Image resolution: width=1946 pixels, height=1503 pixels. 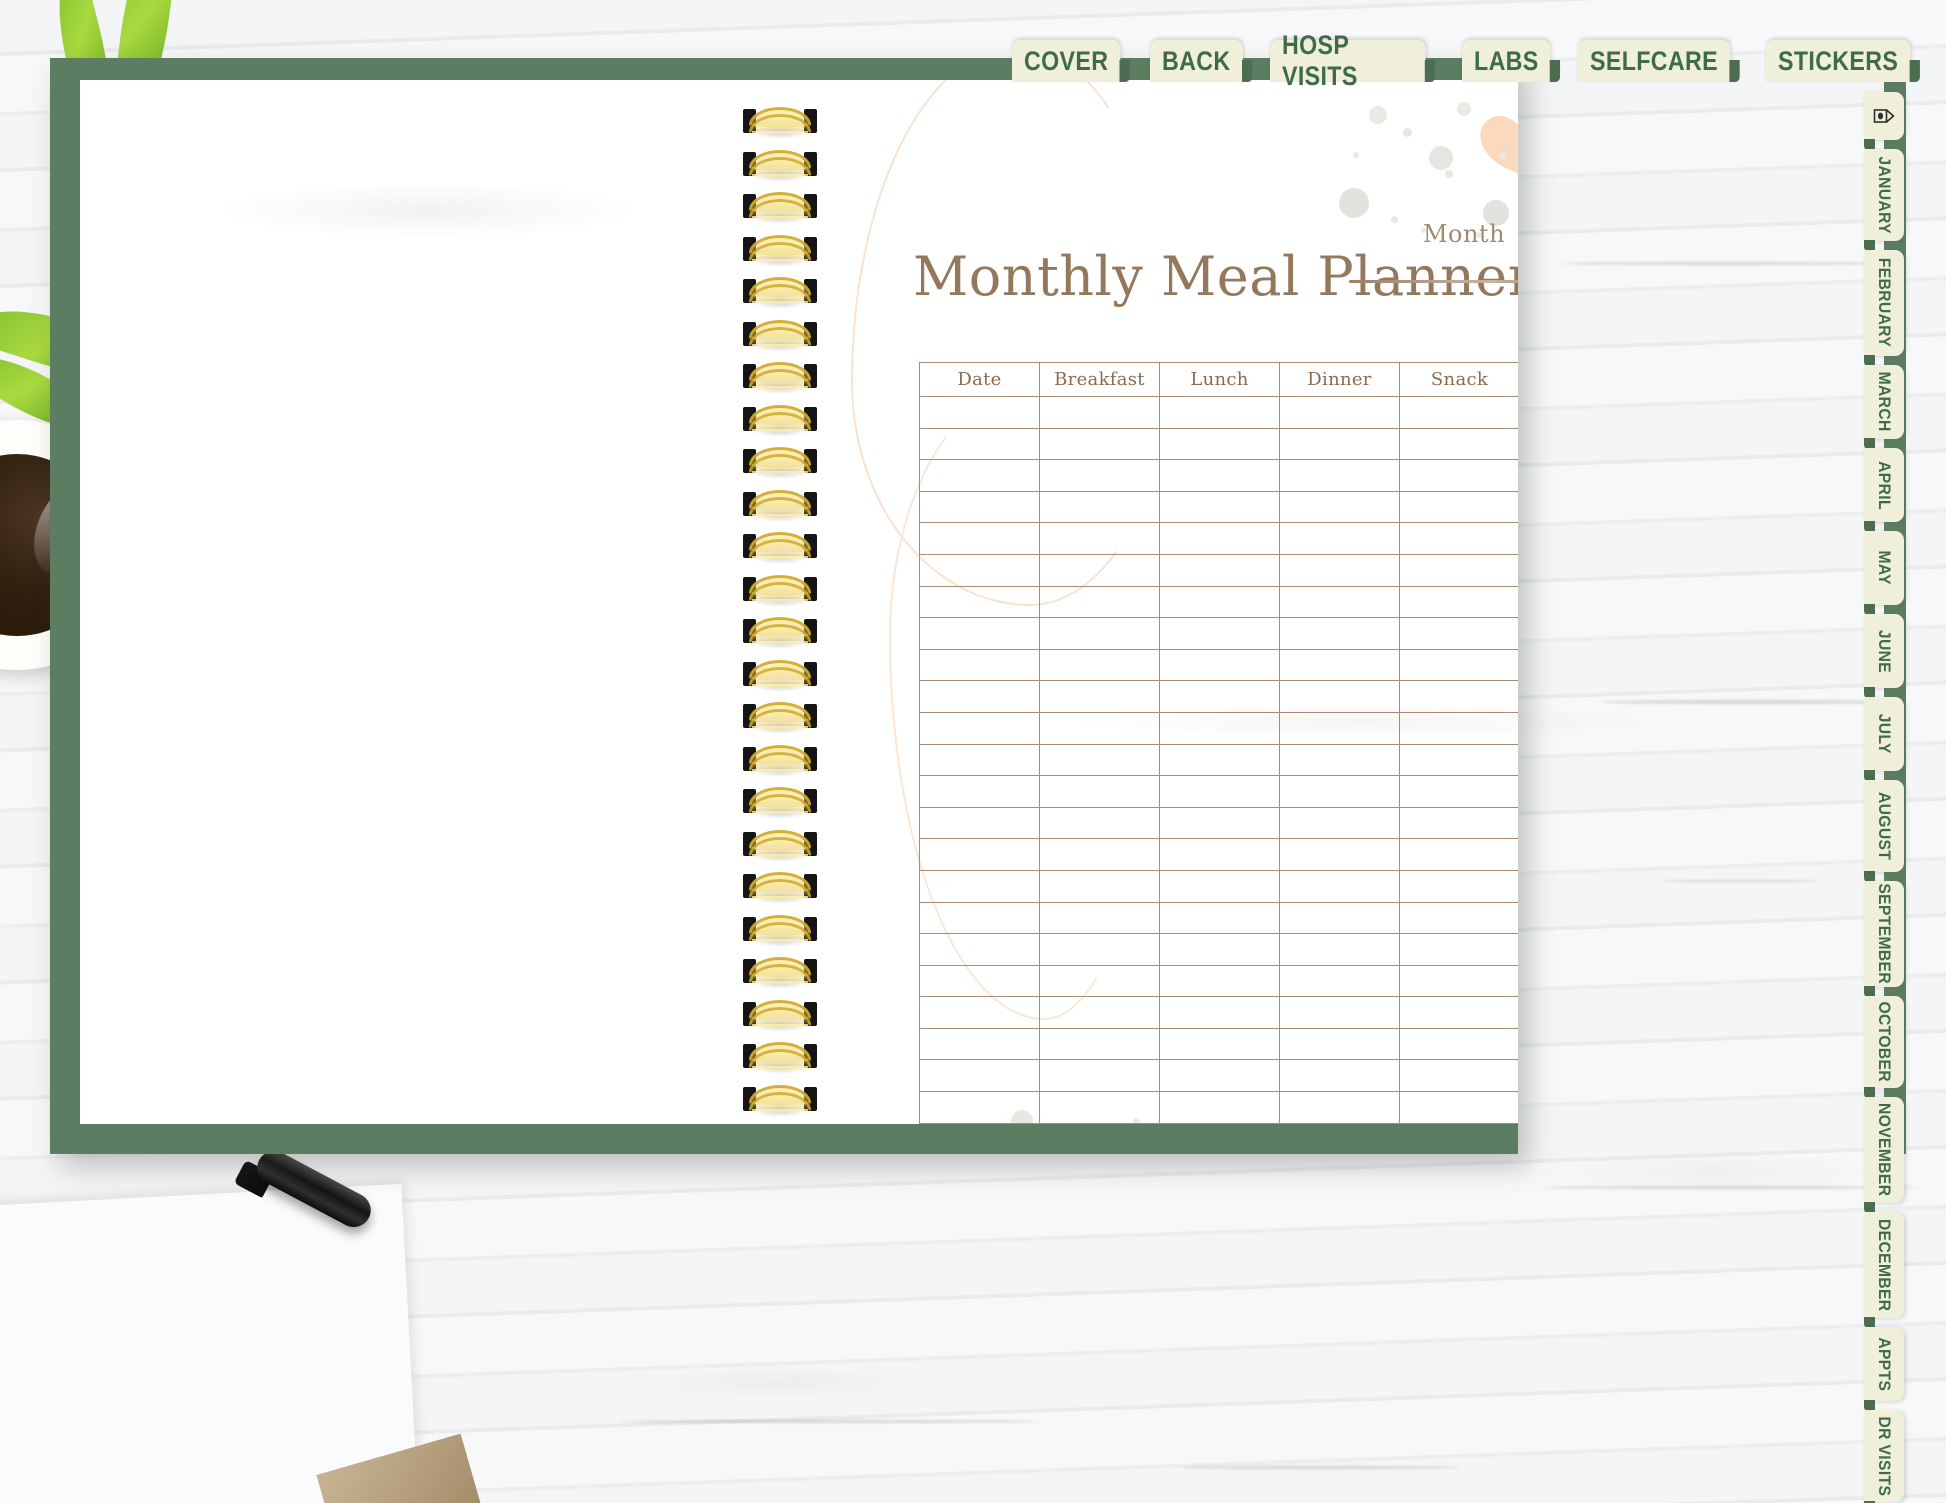 What do you see at coordinates (1884, 1456) in the screenshot?
I see `side-tab-dr-visits: DR VISITS` at bounding box center [1884, 1456].